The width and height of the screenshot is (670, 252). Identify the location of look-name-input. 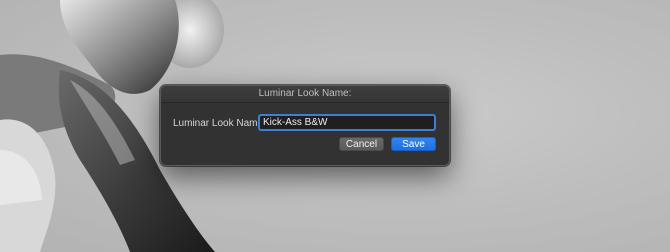
(347, 122).